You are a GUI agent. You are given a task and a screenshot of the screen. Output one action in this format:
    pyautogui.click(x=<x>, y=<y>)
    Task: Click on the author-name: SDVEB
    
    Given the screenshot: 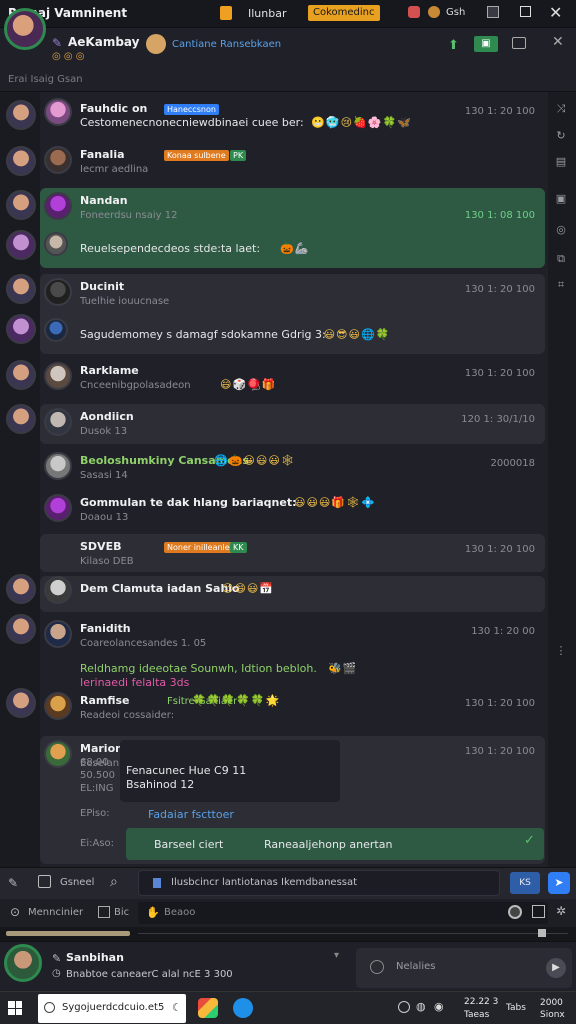 What is the action you would take?
    pyautogui.click(x=100, y=546)
    